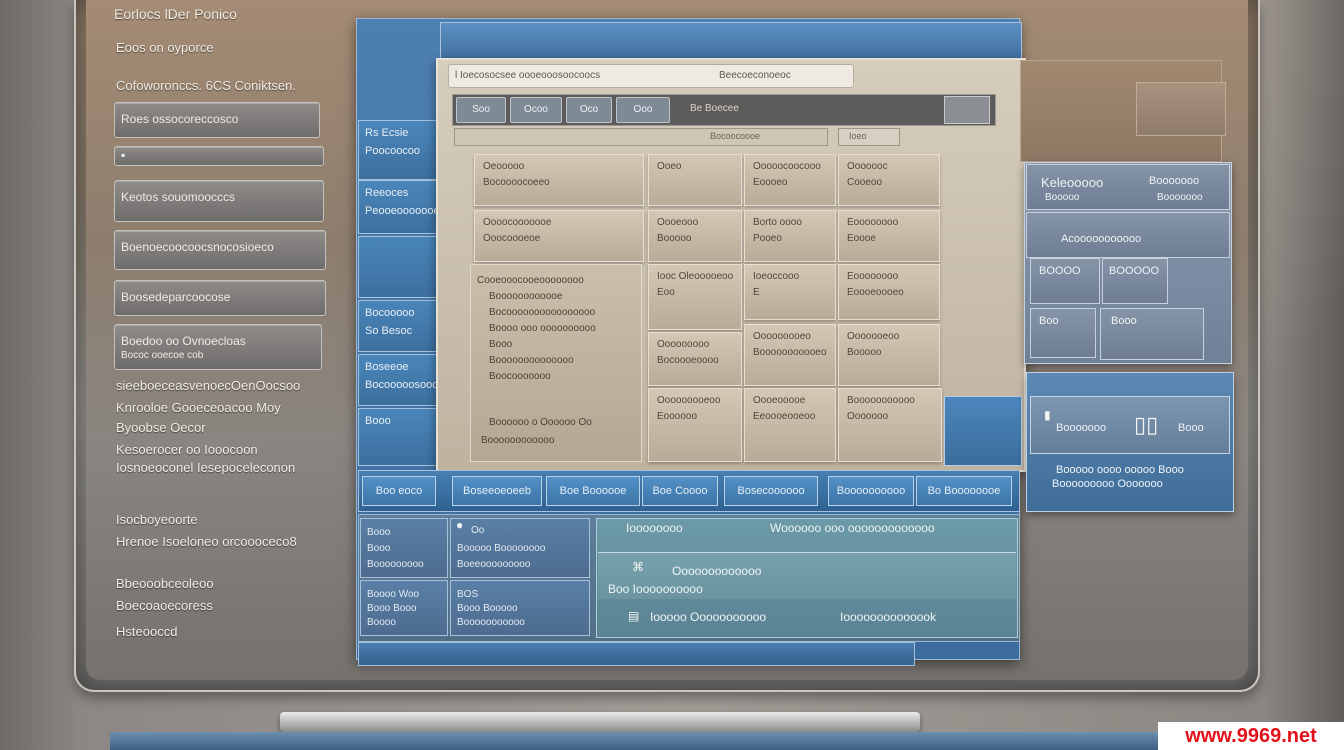 The height and width of the screenshot is (750, 1344). Describe the element at coordinates (861, 238) in the screenshot. I see `grid-cell-subtitle: Eoooe` at that location.